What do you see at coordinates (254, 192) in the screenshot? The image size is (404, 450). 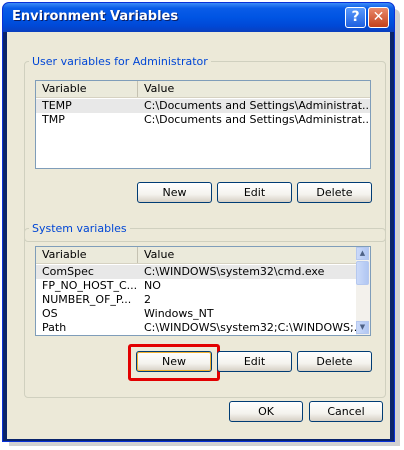 I see `user-edit-button: Edit` at bounding box center [254, 192].